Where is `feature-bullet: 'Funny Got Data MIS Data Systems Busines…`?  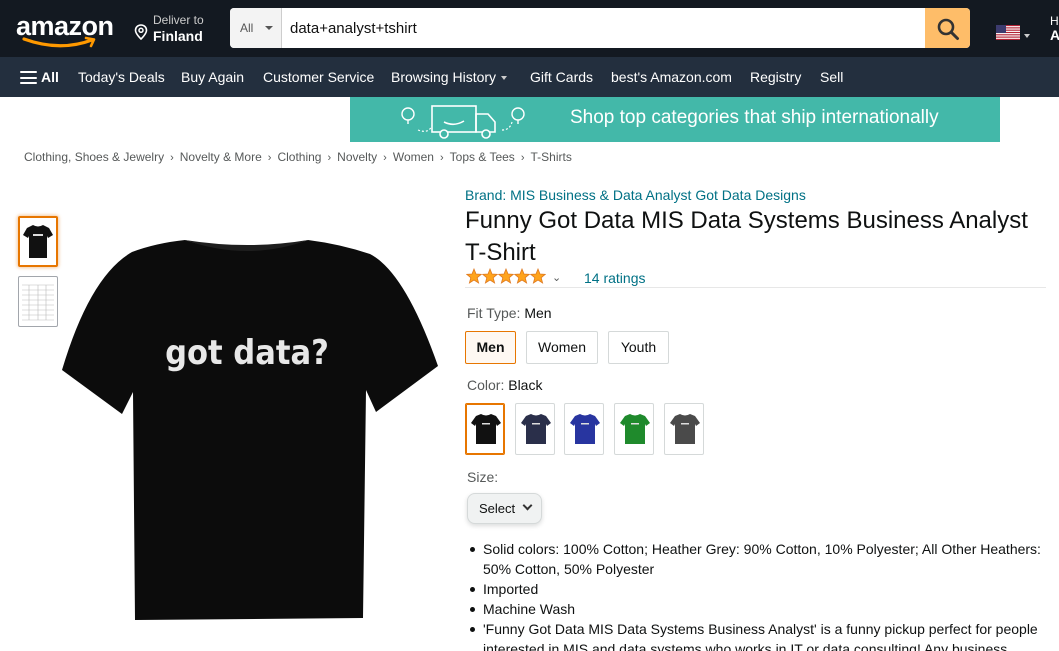 feature-bullet: 'Funny Got Data MIS Data Systems Busines… is located at coordinates (761, 635).